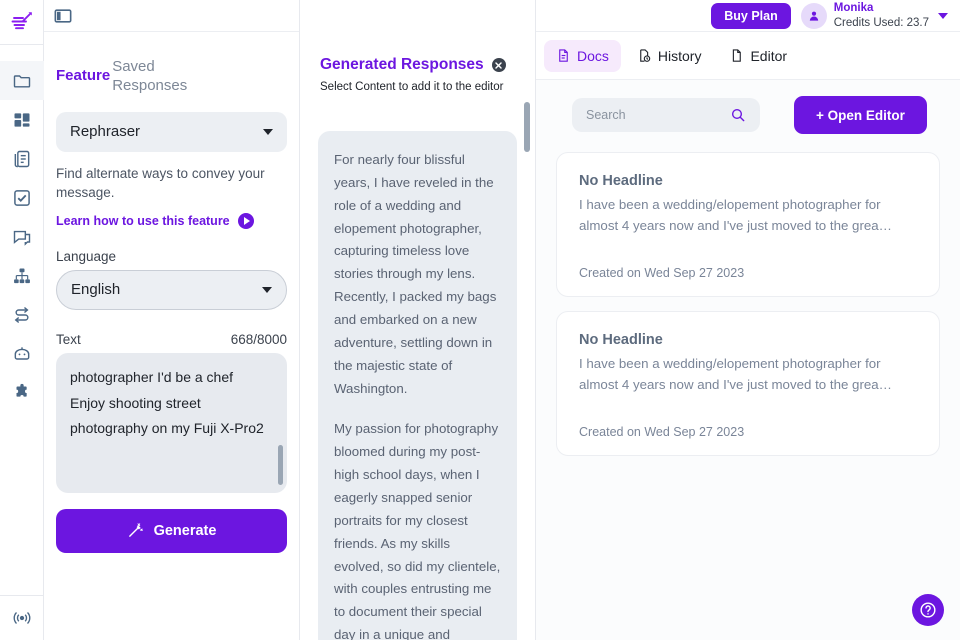 This screenshot has height=640, width=960. I want to click on rail-item-chat, so click(22, 236).